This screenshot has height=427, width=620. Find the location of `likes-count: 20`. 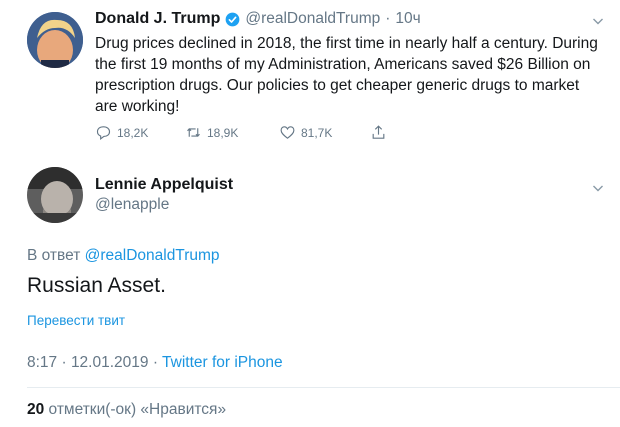

likes-count: 20 is located at coordinates (36, 409).